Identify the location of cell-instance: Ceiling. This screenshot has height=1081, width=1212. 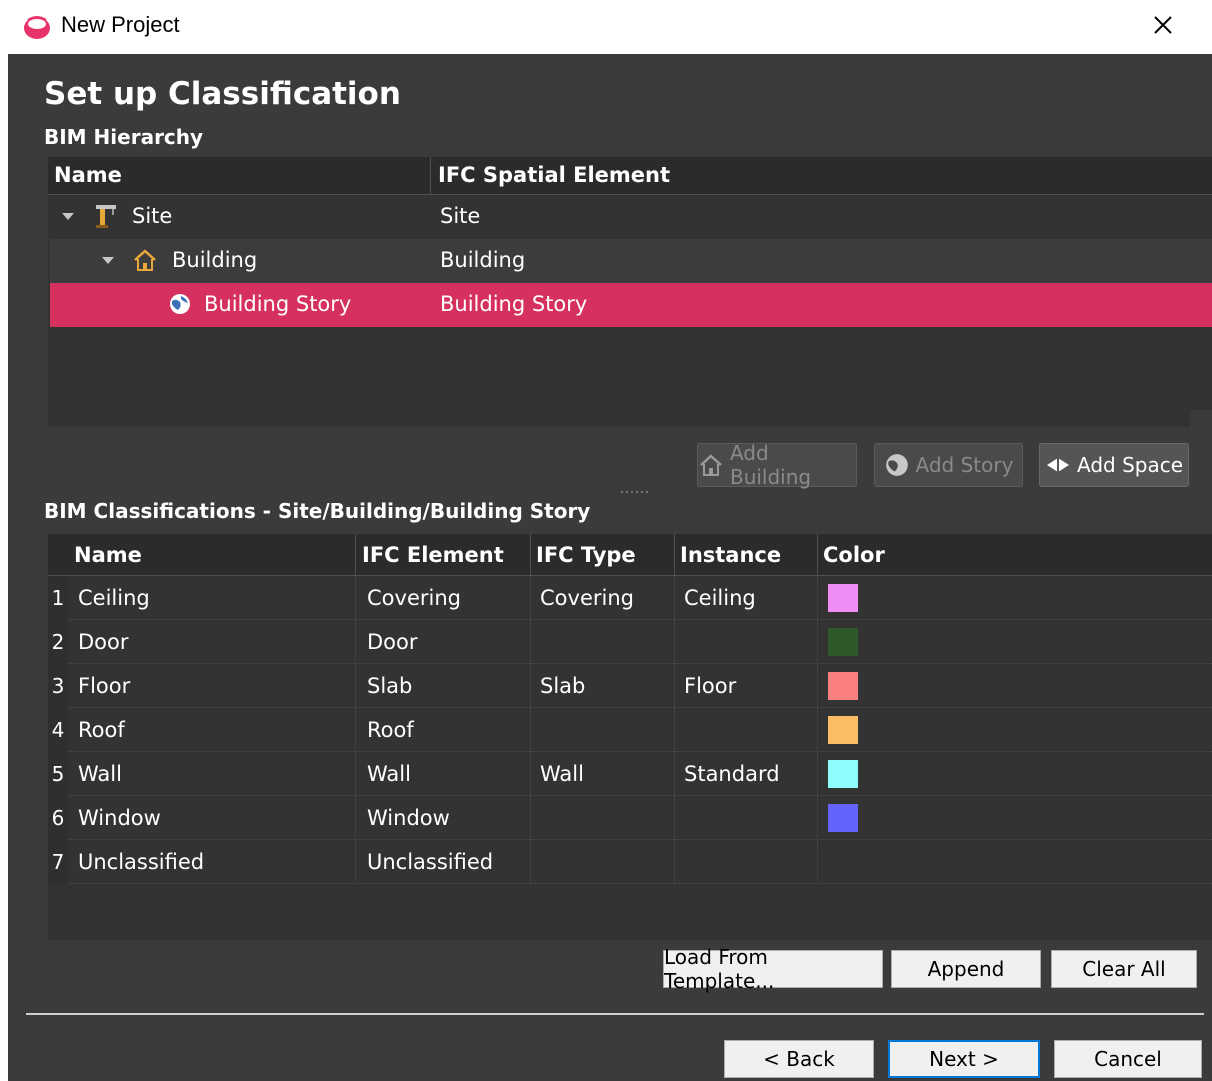
(720, 598).